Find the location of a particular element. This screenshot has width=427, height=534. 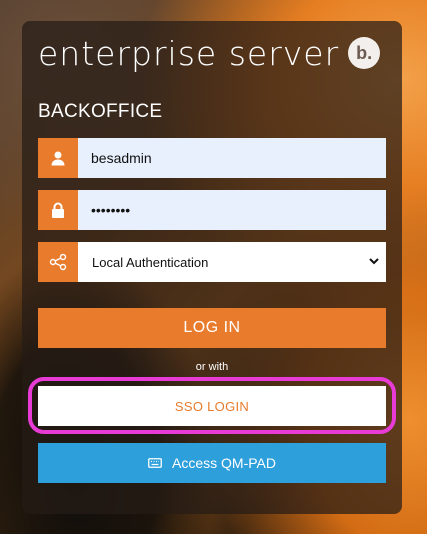

access-qm-pad-button: Access QM-PAD is located at coordinates (212, 463).